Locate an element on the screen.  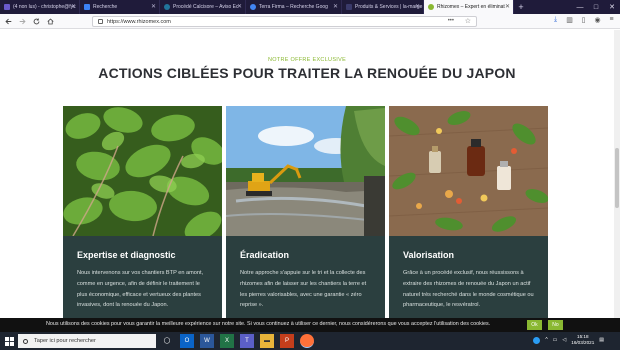
excel-icon: X is located at coordinates (227, 341).